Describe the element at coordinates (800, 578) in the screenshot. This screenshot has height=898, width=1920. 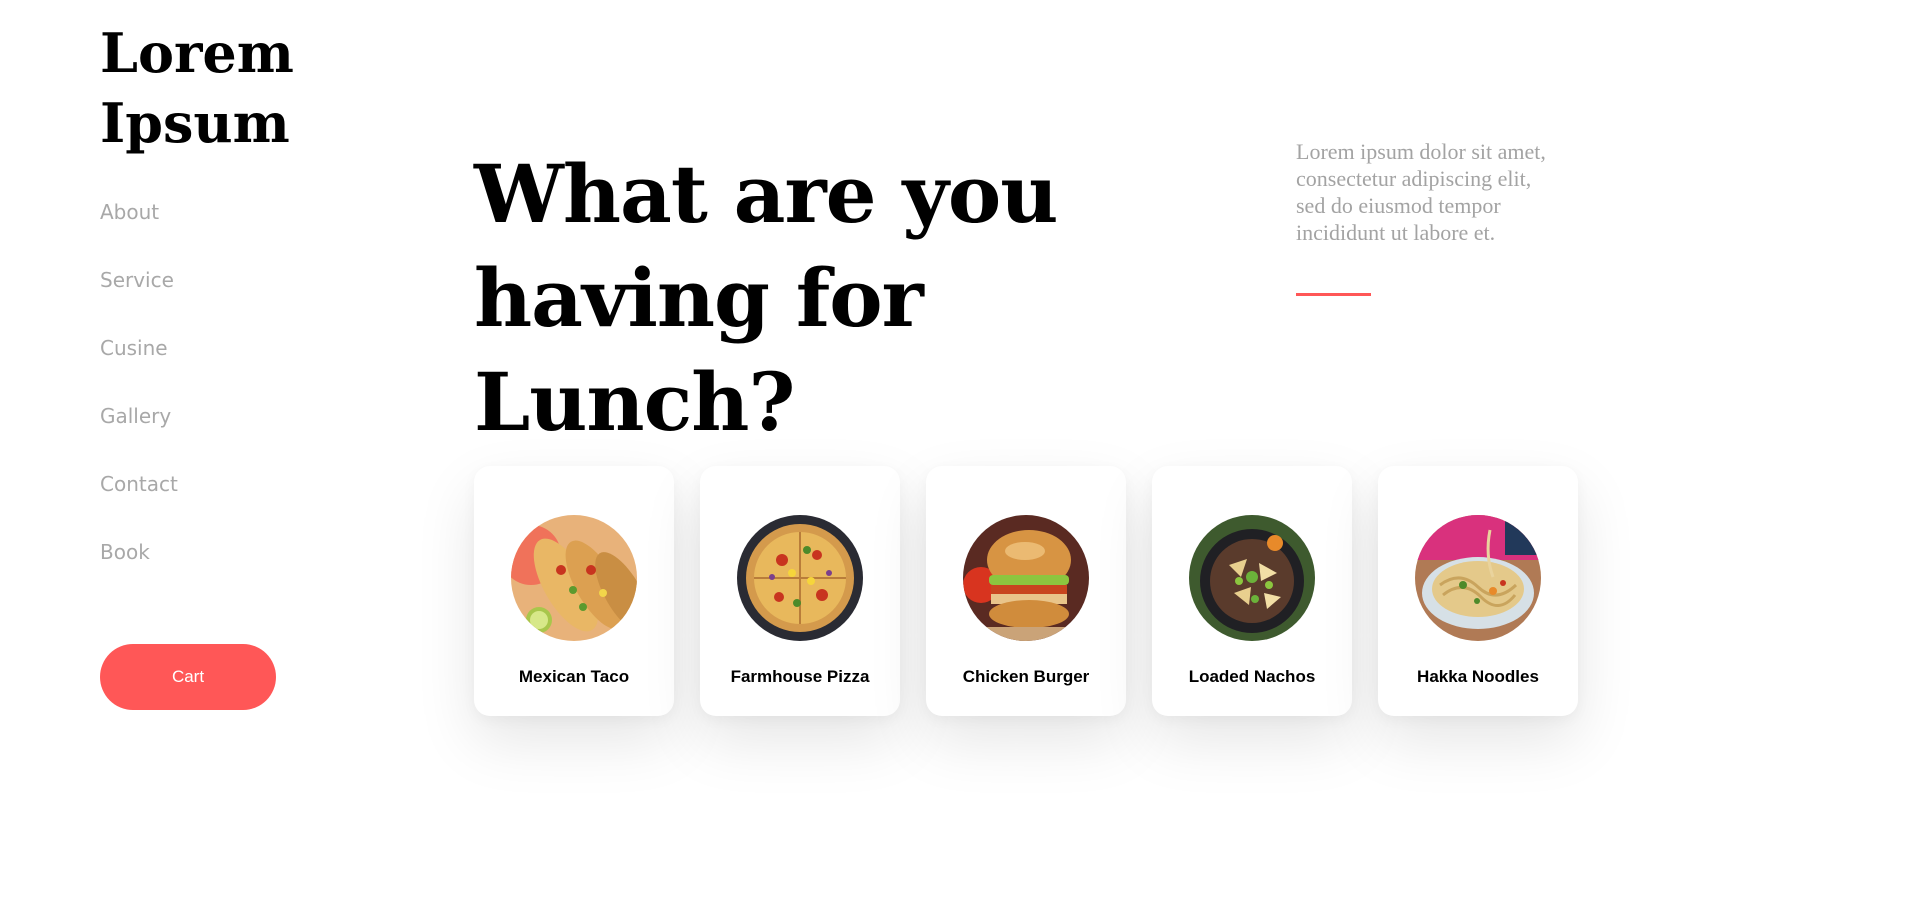
I see `pizza-image` at that location.